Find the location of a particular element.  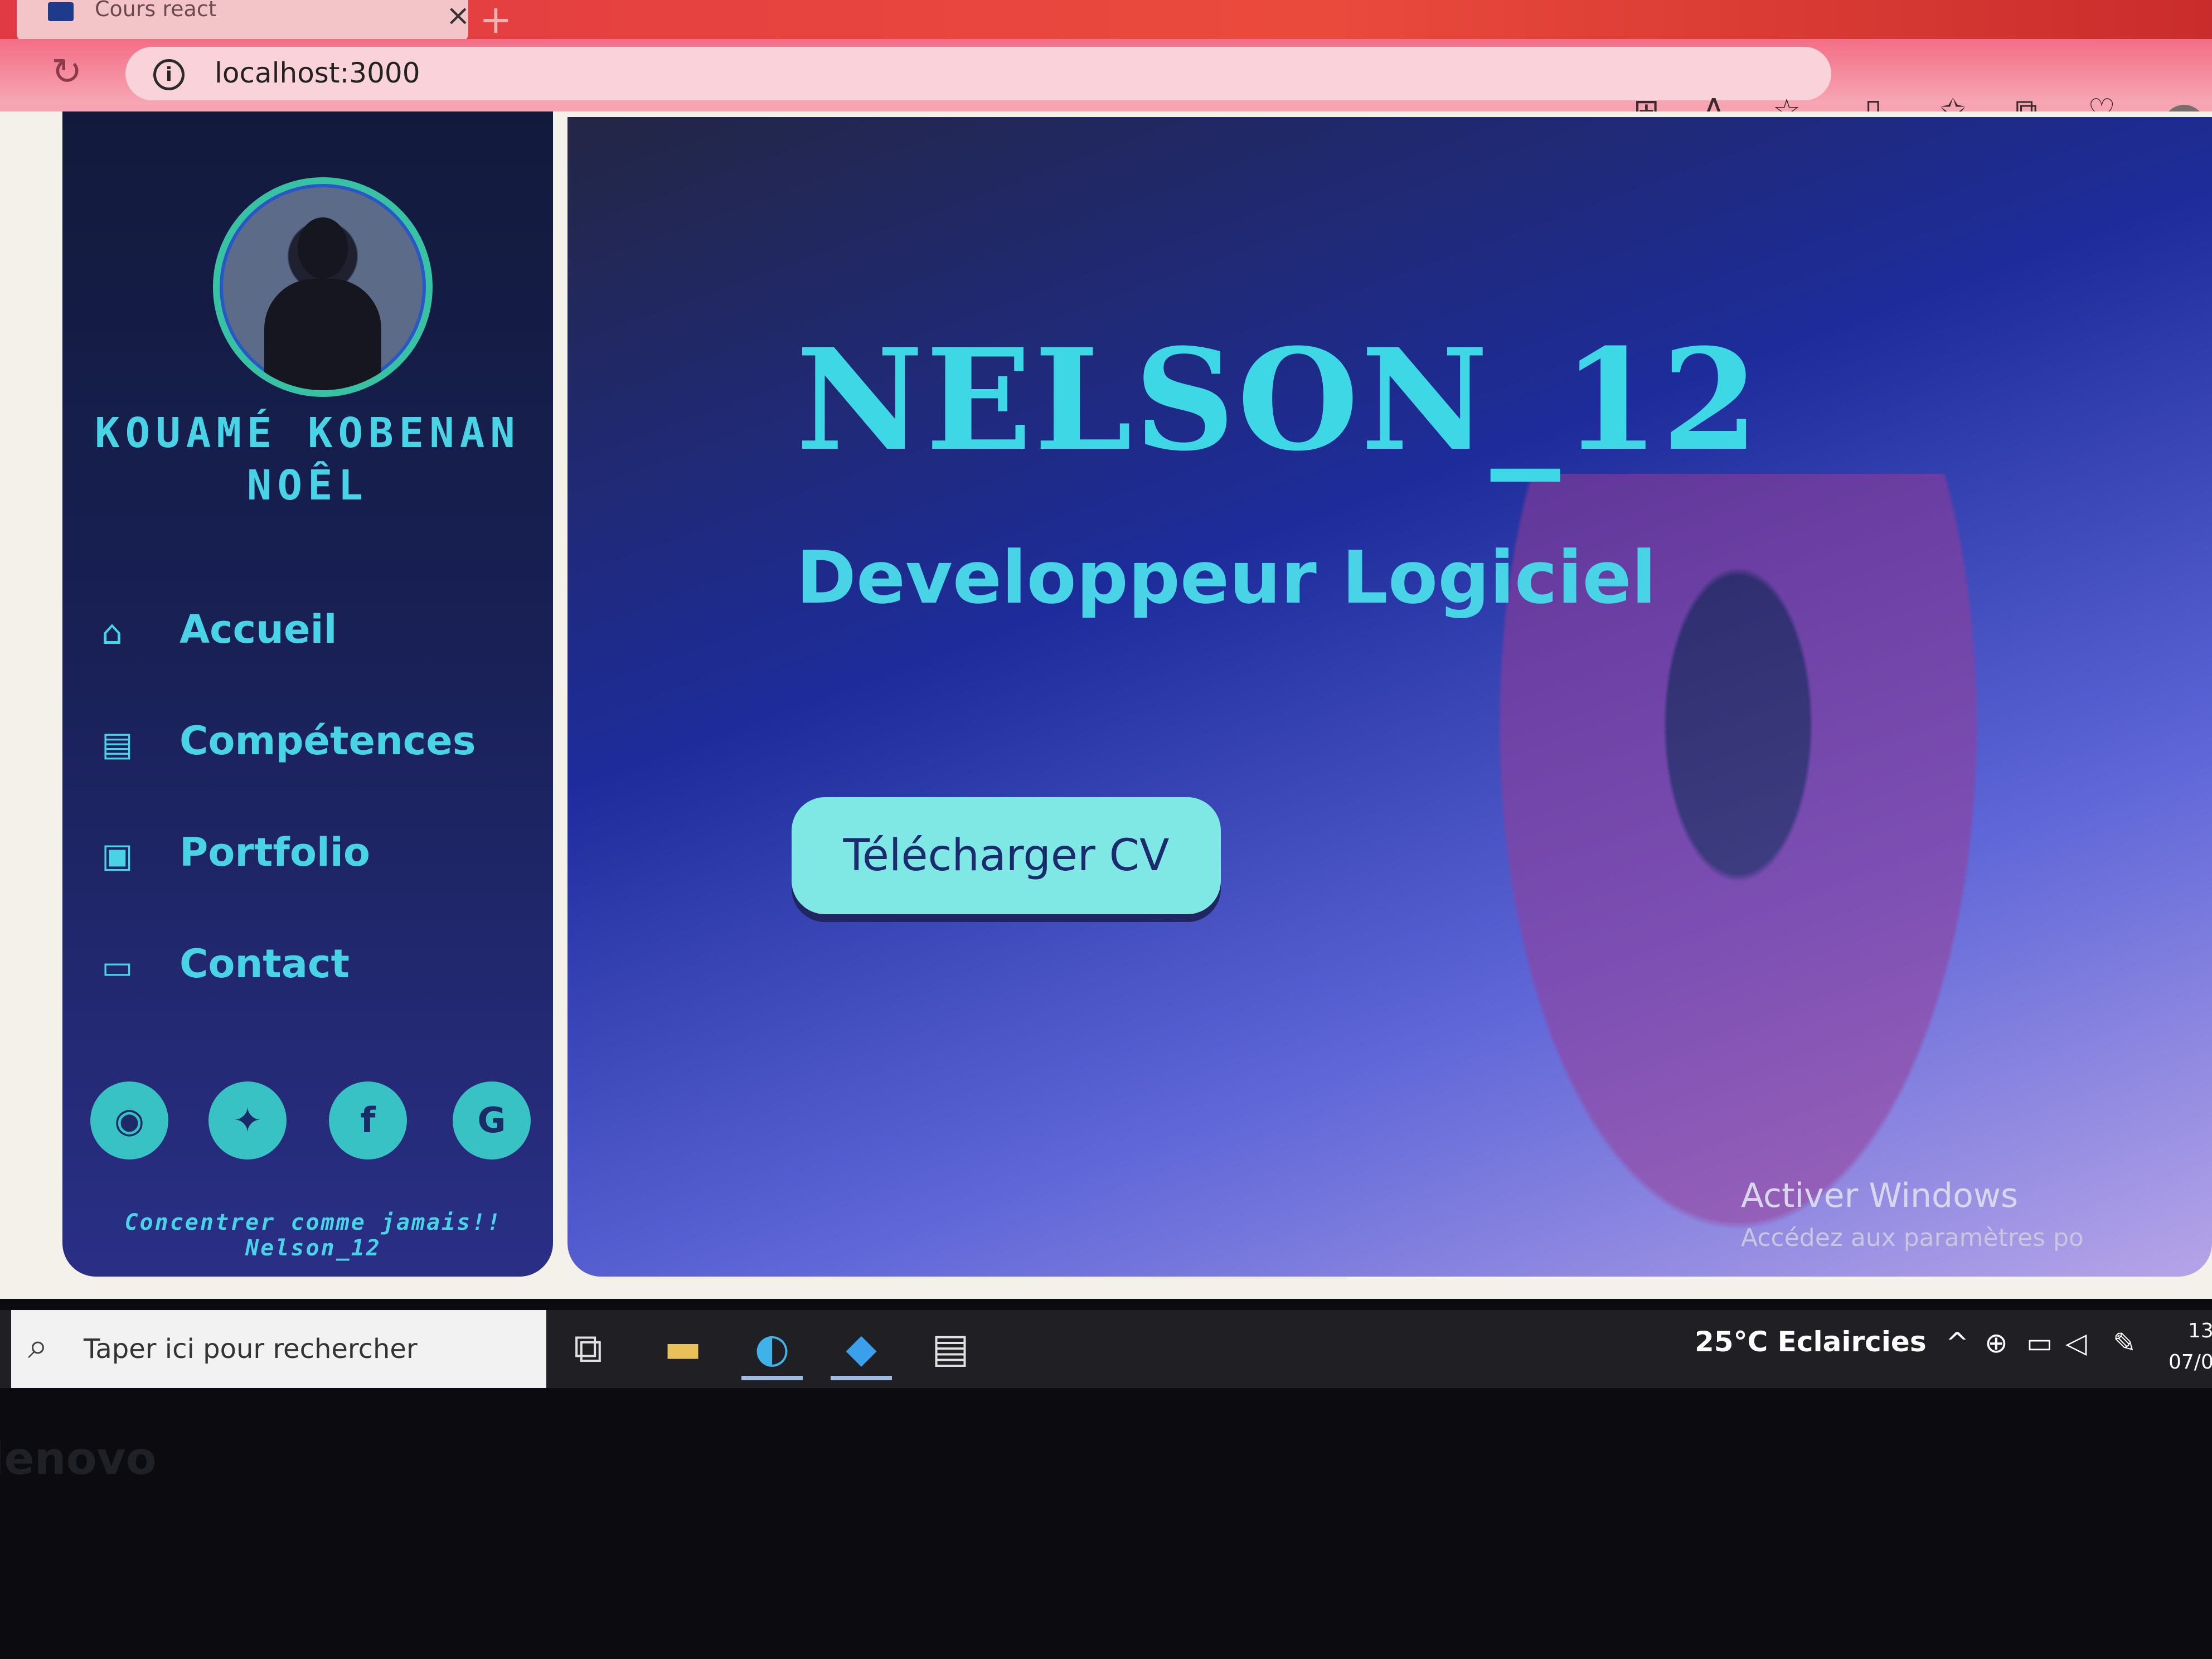

tab-favicon-icon is located at coordinates (61, 11).